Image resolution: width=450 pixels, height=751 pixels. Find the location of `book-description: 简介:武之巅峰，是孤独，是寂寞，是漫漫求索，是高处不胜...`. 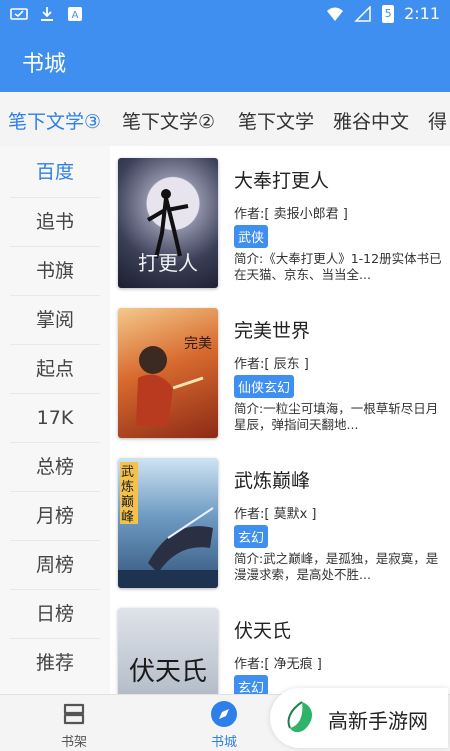

book-description: 简介:武之巅峰，是孤独，是寂寞，是漫漫求索，是高处不胜... is located at coordinates (336, 566).